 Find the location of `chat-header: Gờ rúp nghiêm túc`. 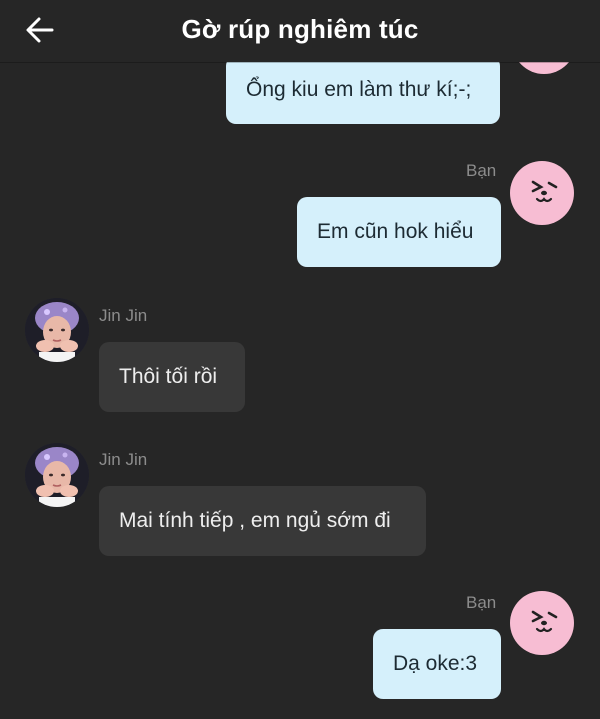

chat-header: Gờ rúp nghiêm túc is located at coordinates (300, 31).